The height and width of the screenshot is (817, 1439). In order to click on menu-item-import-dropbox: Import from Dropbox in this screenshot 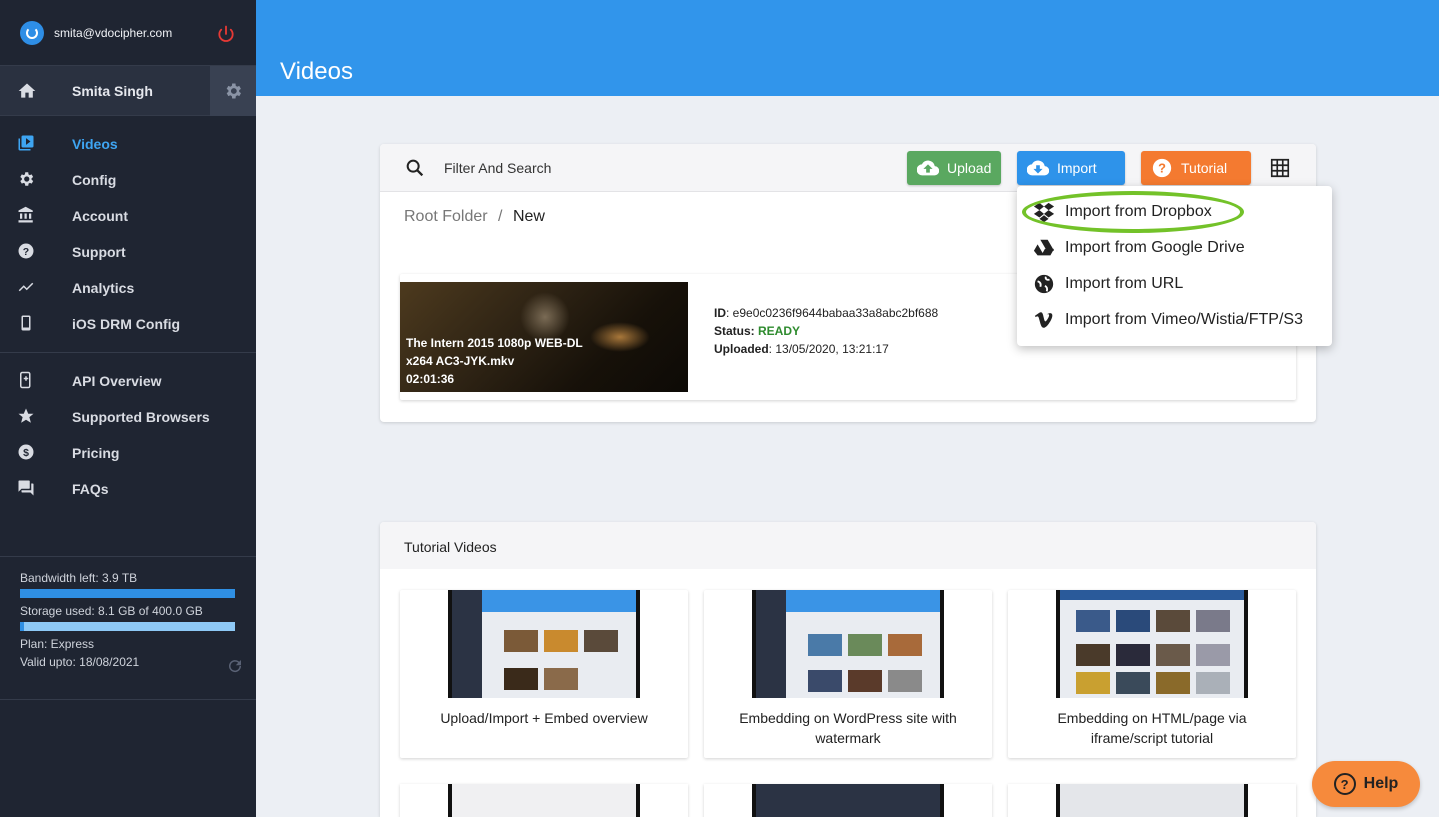, I will do `click(1174, 212)`.